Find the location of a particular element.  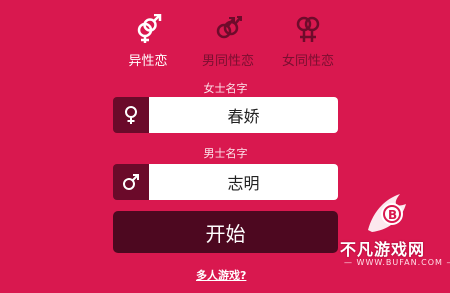

watermark-name: 不凡游戏网 is located at coordinates (383, 249).